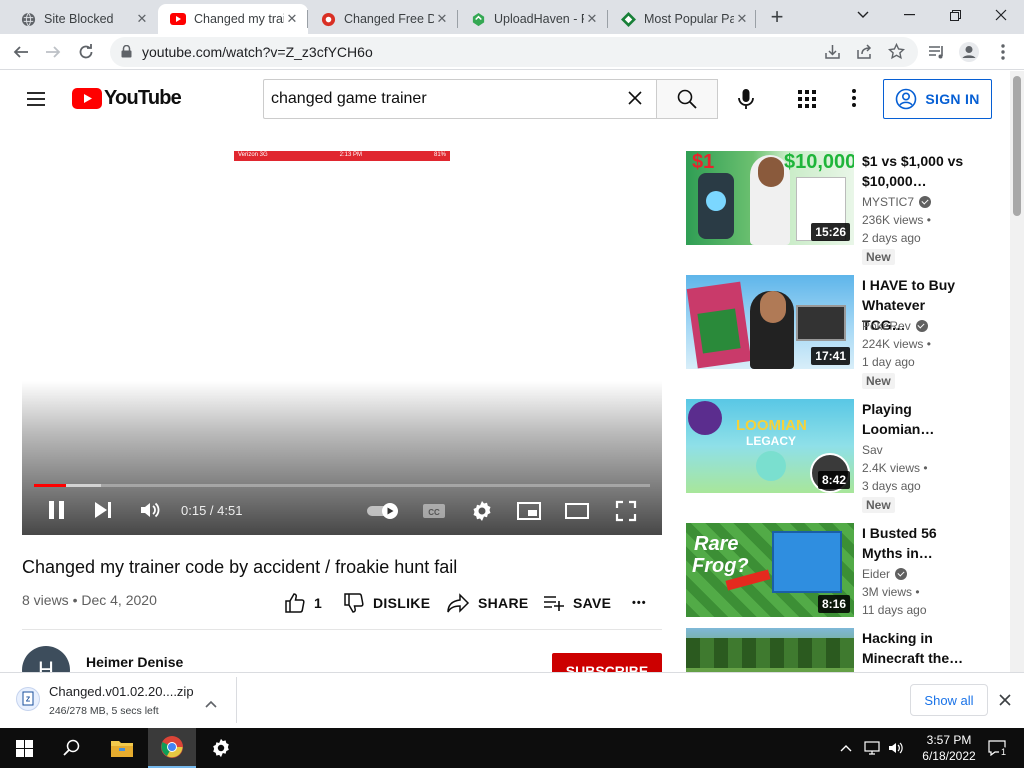 The height and width of the screenshot is (768, 1024). I want to click on clear-search-icon, so click(635, 100).